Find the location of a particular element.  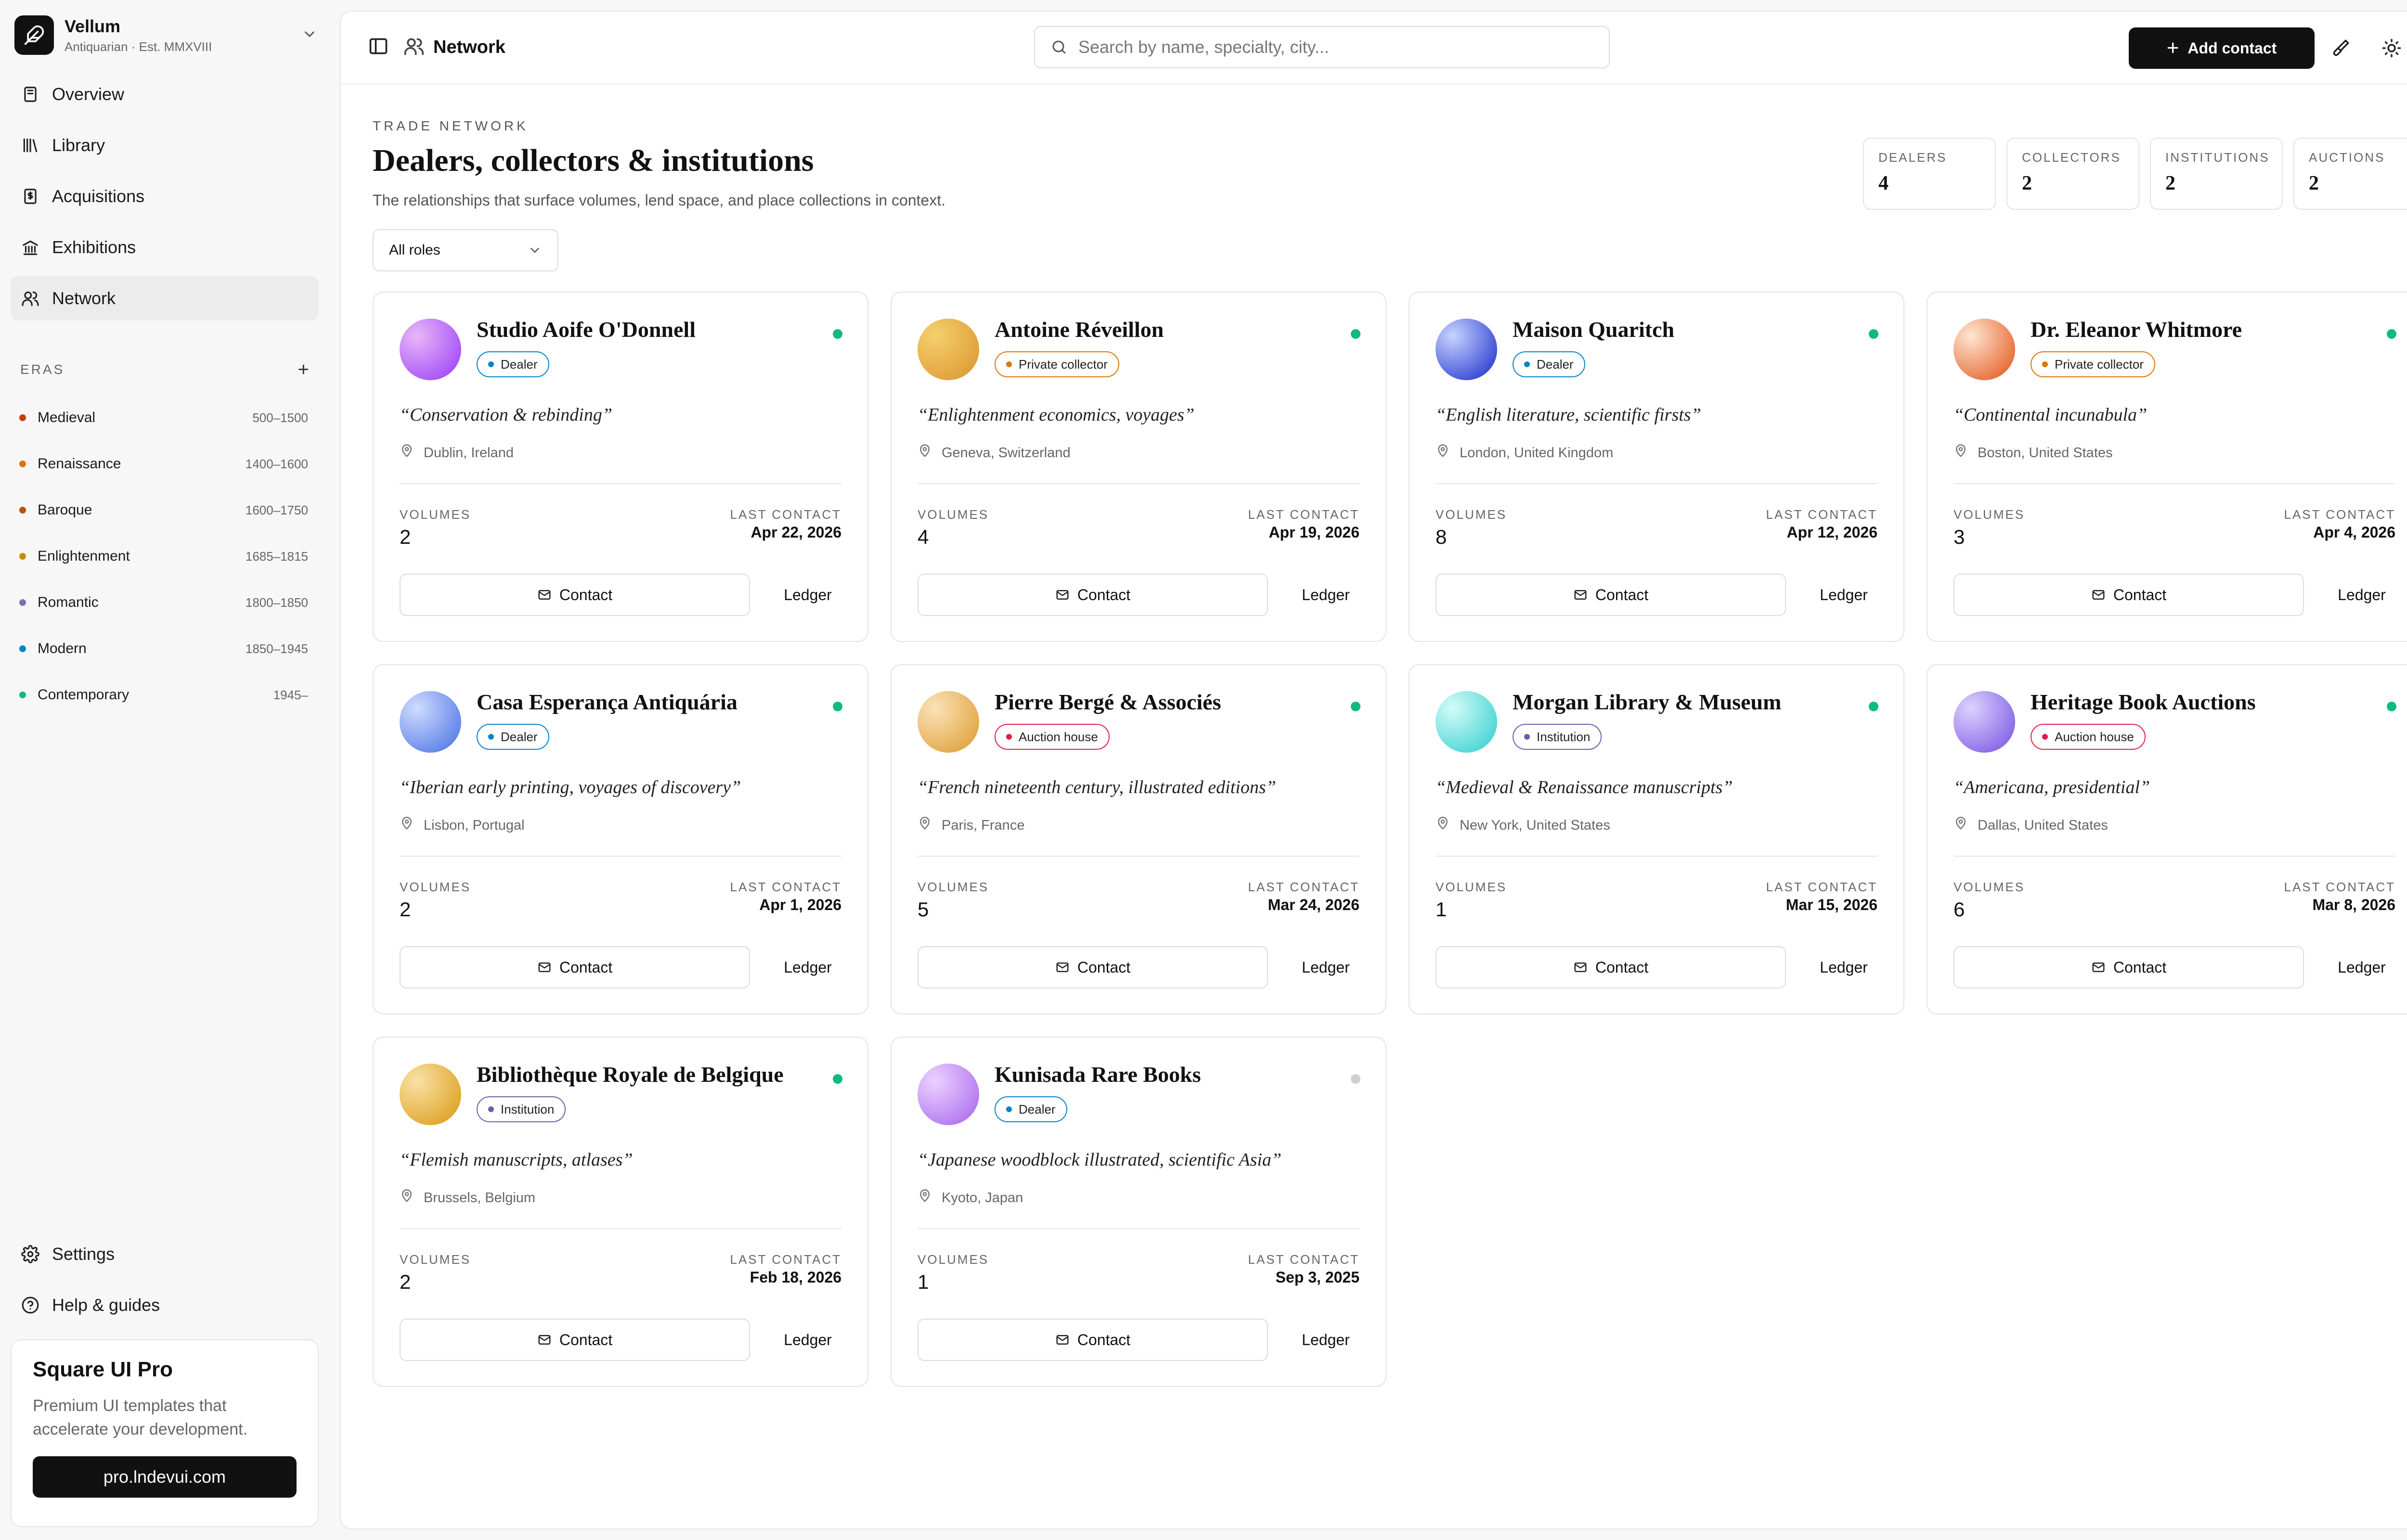

sun-icon is located at coordinates (2391, 48).